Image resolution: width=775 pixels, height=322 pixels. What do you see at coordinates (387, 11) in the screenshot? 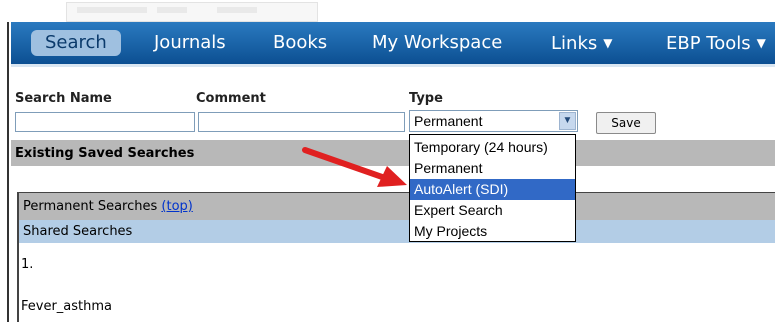
I see `window-top-strip` at bounding box center [387, 11].